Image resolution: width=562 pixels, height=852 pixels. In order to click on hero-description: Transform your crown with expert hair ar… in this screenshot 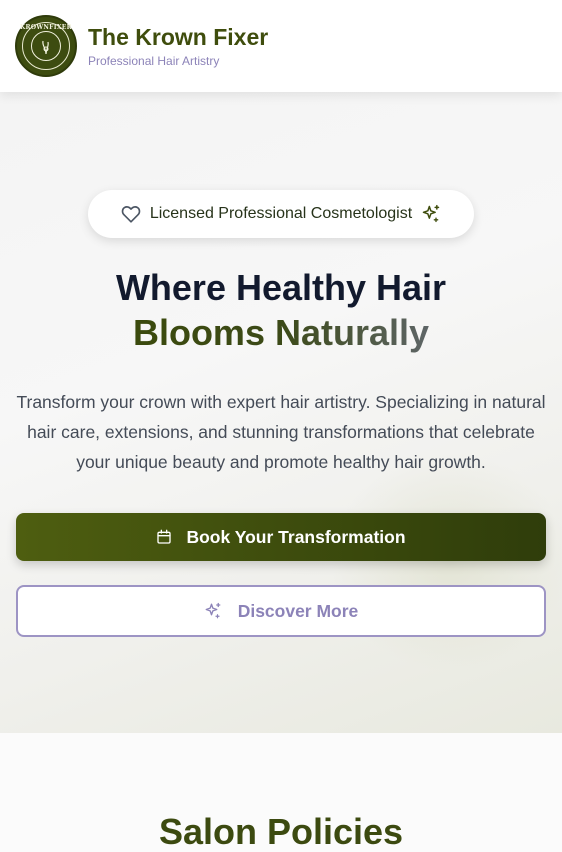, I will do `click(281, 432)`.